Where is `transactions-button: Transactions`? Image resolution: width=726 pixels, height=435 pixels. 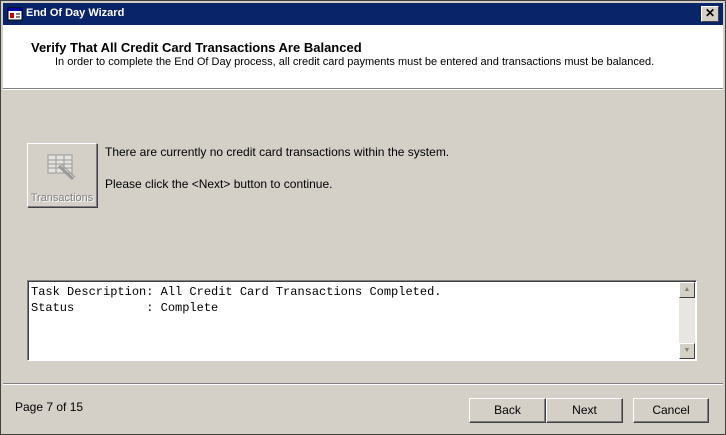 transactions-button: Transactions is located at coordinates (62, 175).